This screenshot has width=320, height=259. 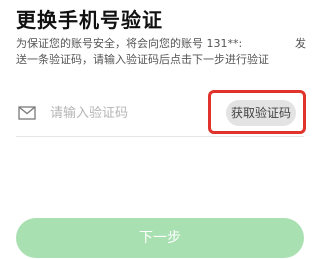 I want to click on description-line-1: 为保证您的账号安全，将会向您的账号 131**: 发, so click(x=161, y=44).